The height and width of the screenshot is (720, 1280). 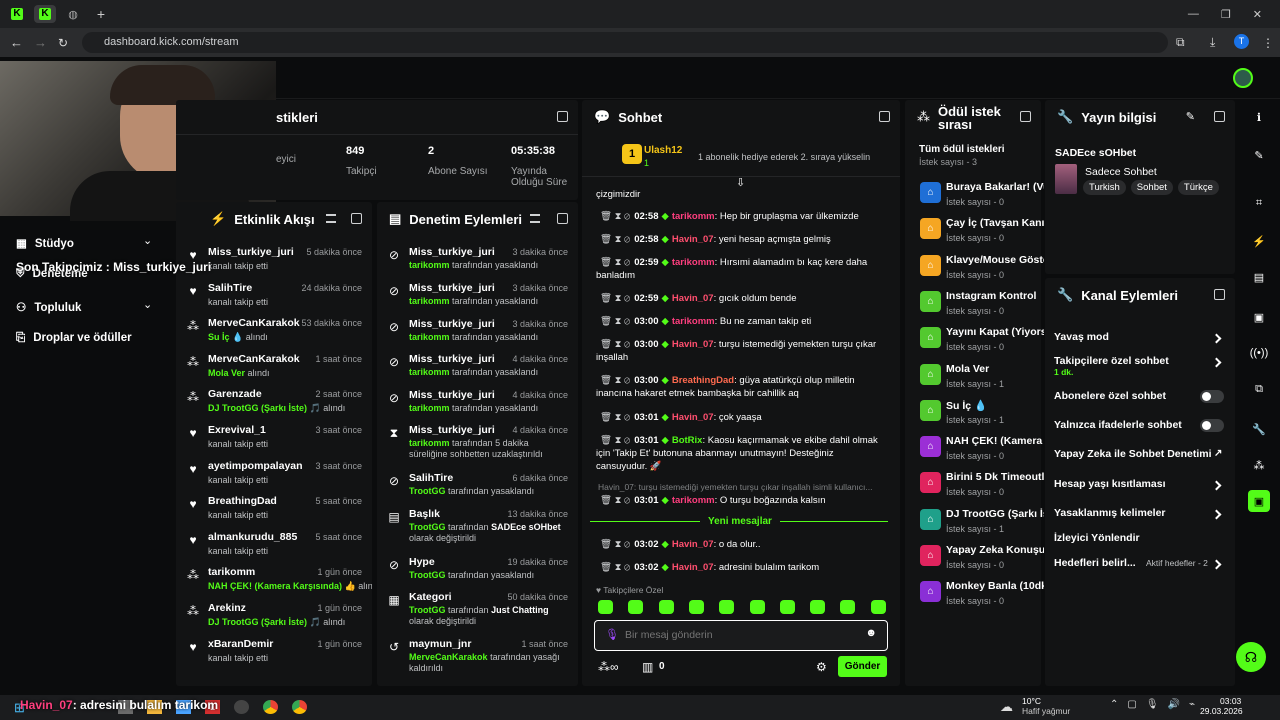 I want to click on tab-kick-2: K, so click(x=45, y=14).